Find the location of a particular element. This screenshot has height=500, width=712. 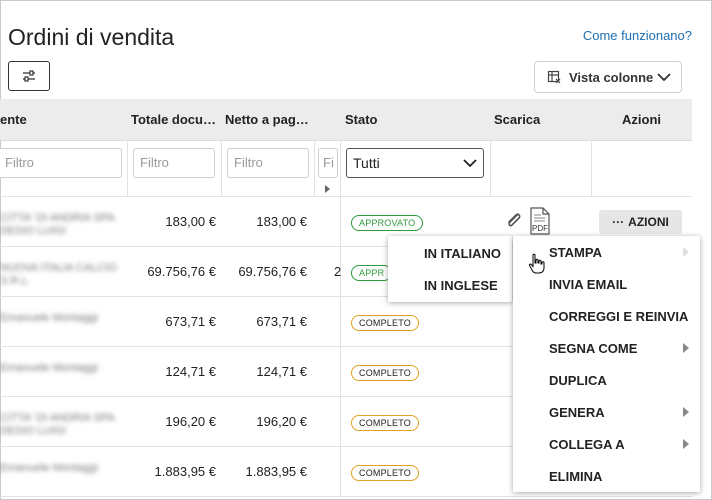

menu-item-duplica: DUPLICA is located at coordinates (606, 380).